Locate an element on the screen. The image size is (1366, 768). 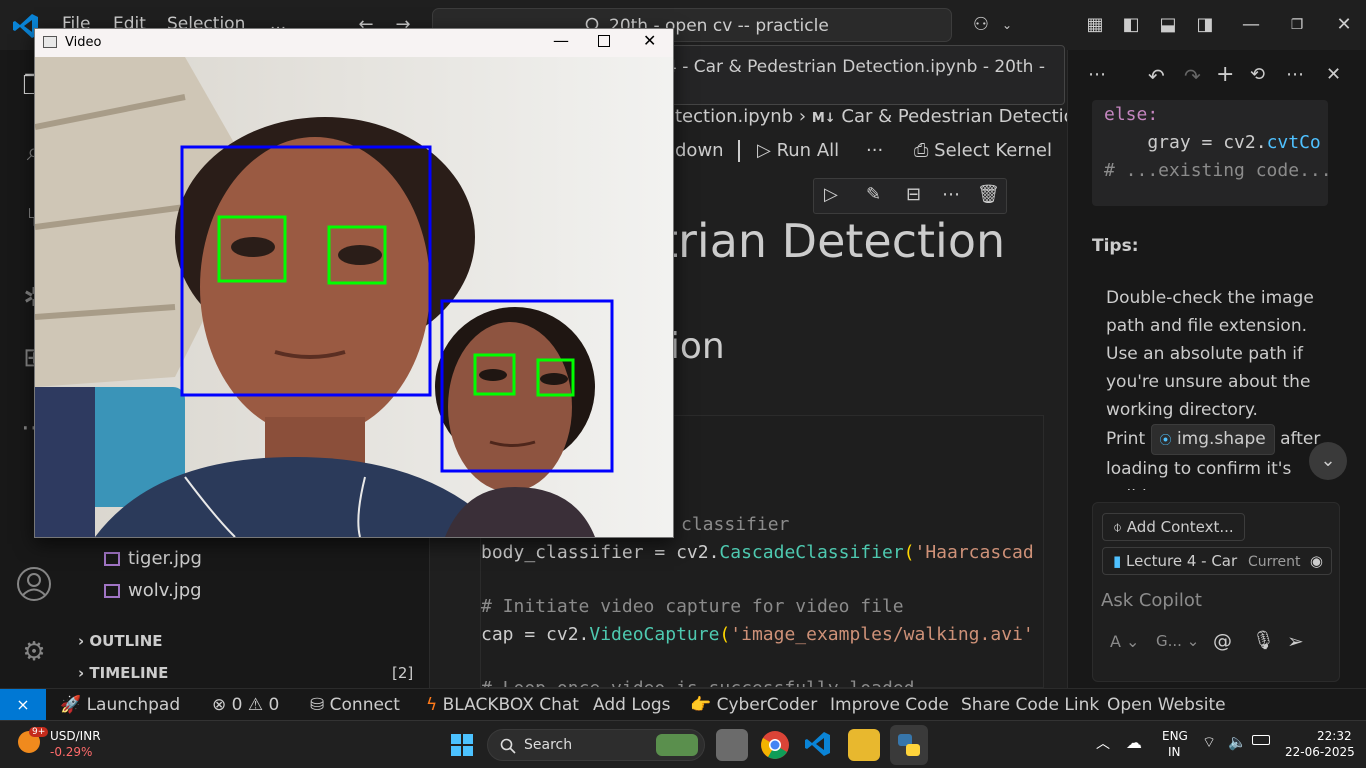
python-active-app is located at coordinates (909, 745).